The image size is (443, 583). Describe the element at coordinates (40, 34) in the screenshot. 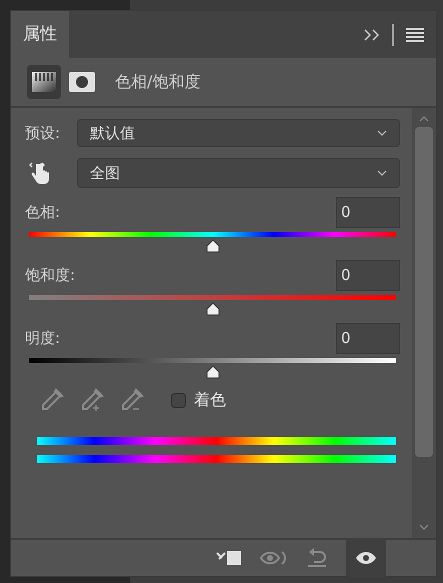

I see `panel-tab: 属性` at that location.